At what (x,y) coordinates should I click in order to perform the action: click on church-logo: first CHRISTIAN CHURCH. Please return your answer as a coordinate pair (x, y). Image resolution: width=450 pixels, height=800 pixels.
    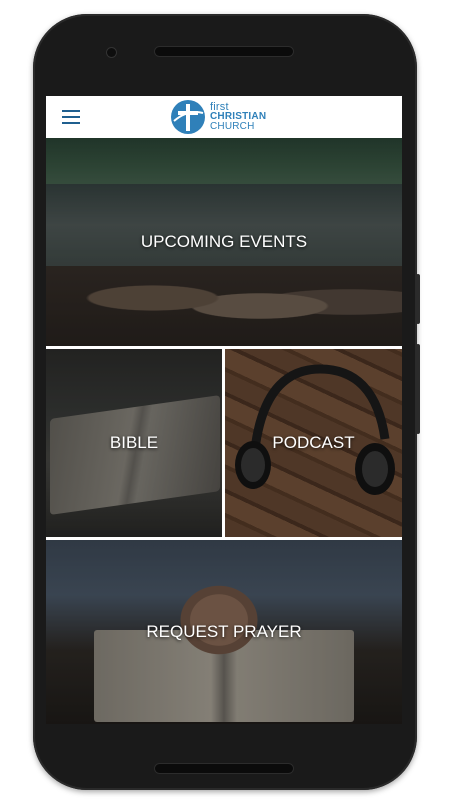
    Looking at the image, I should click on (230, 117).